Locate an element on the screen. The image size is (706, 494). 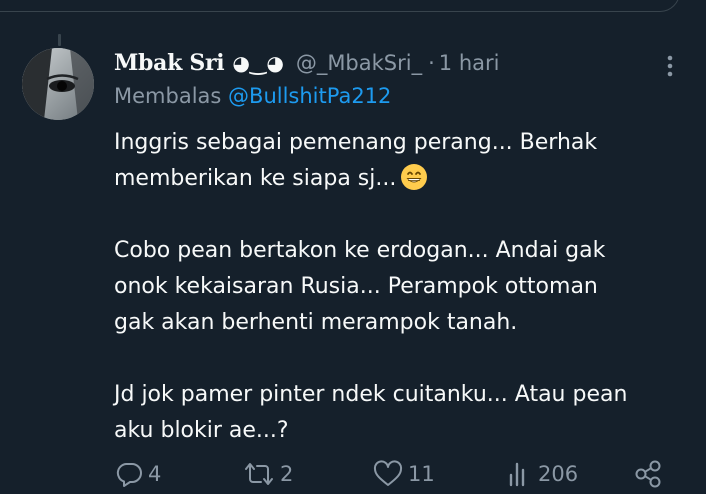
more-options-button is located at coordinates (670, 66).